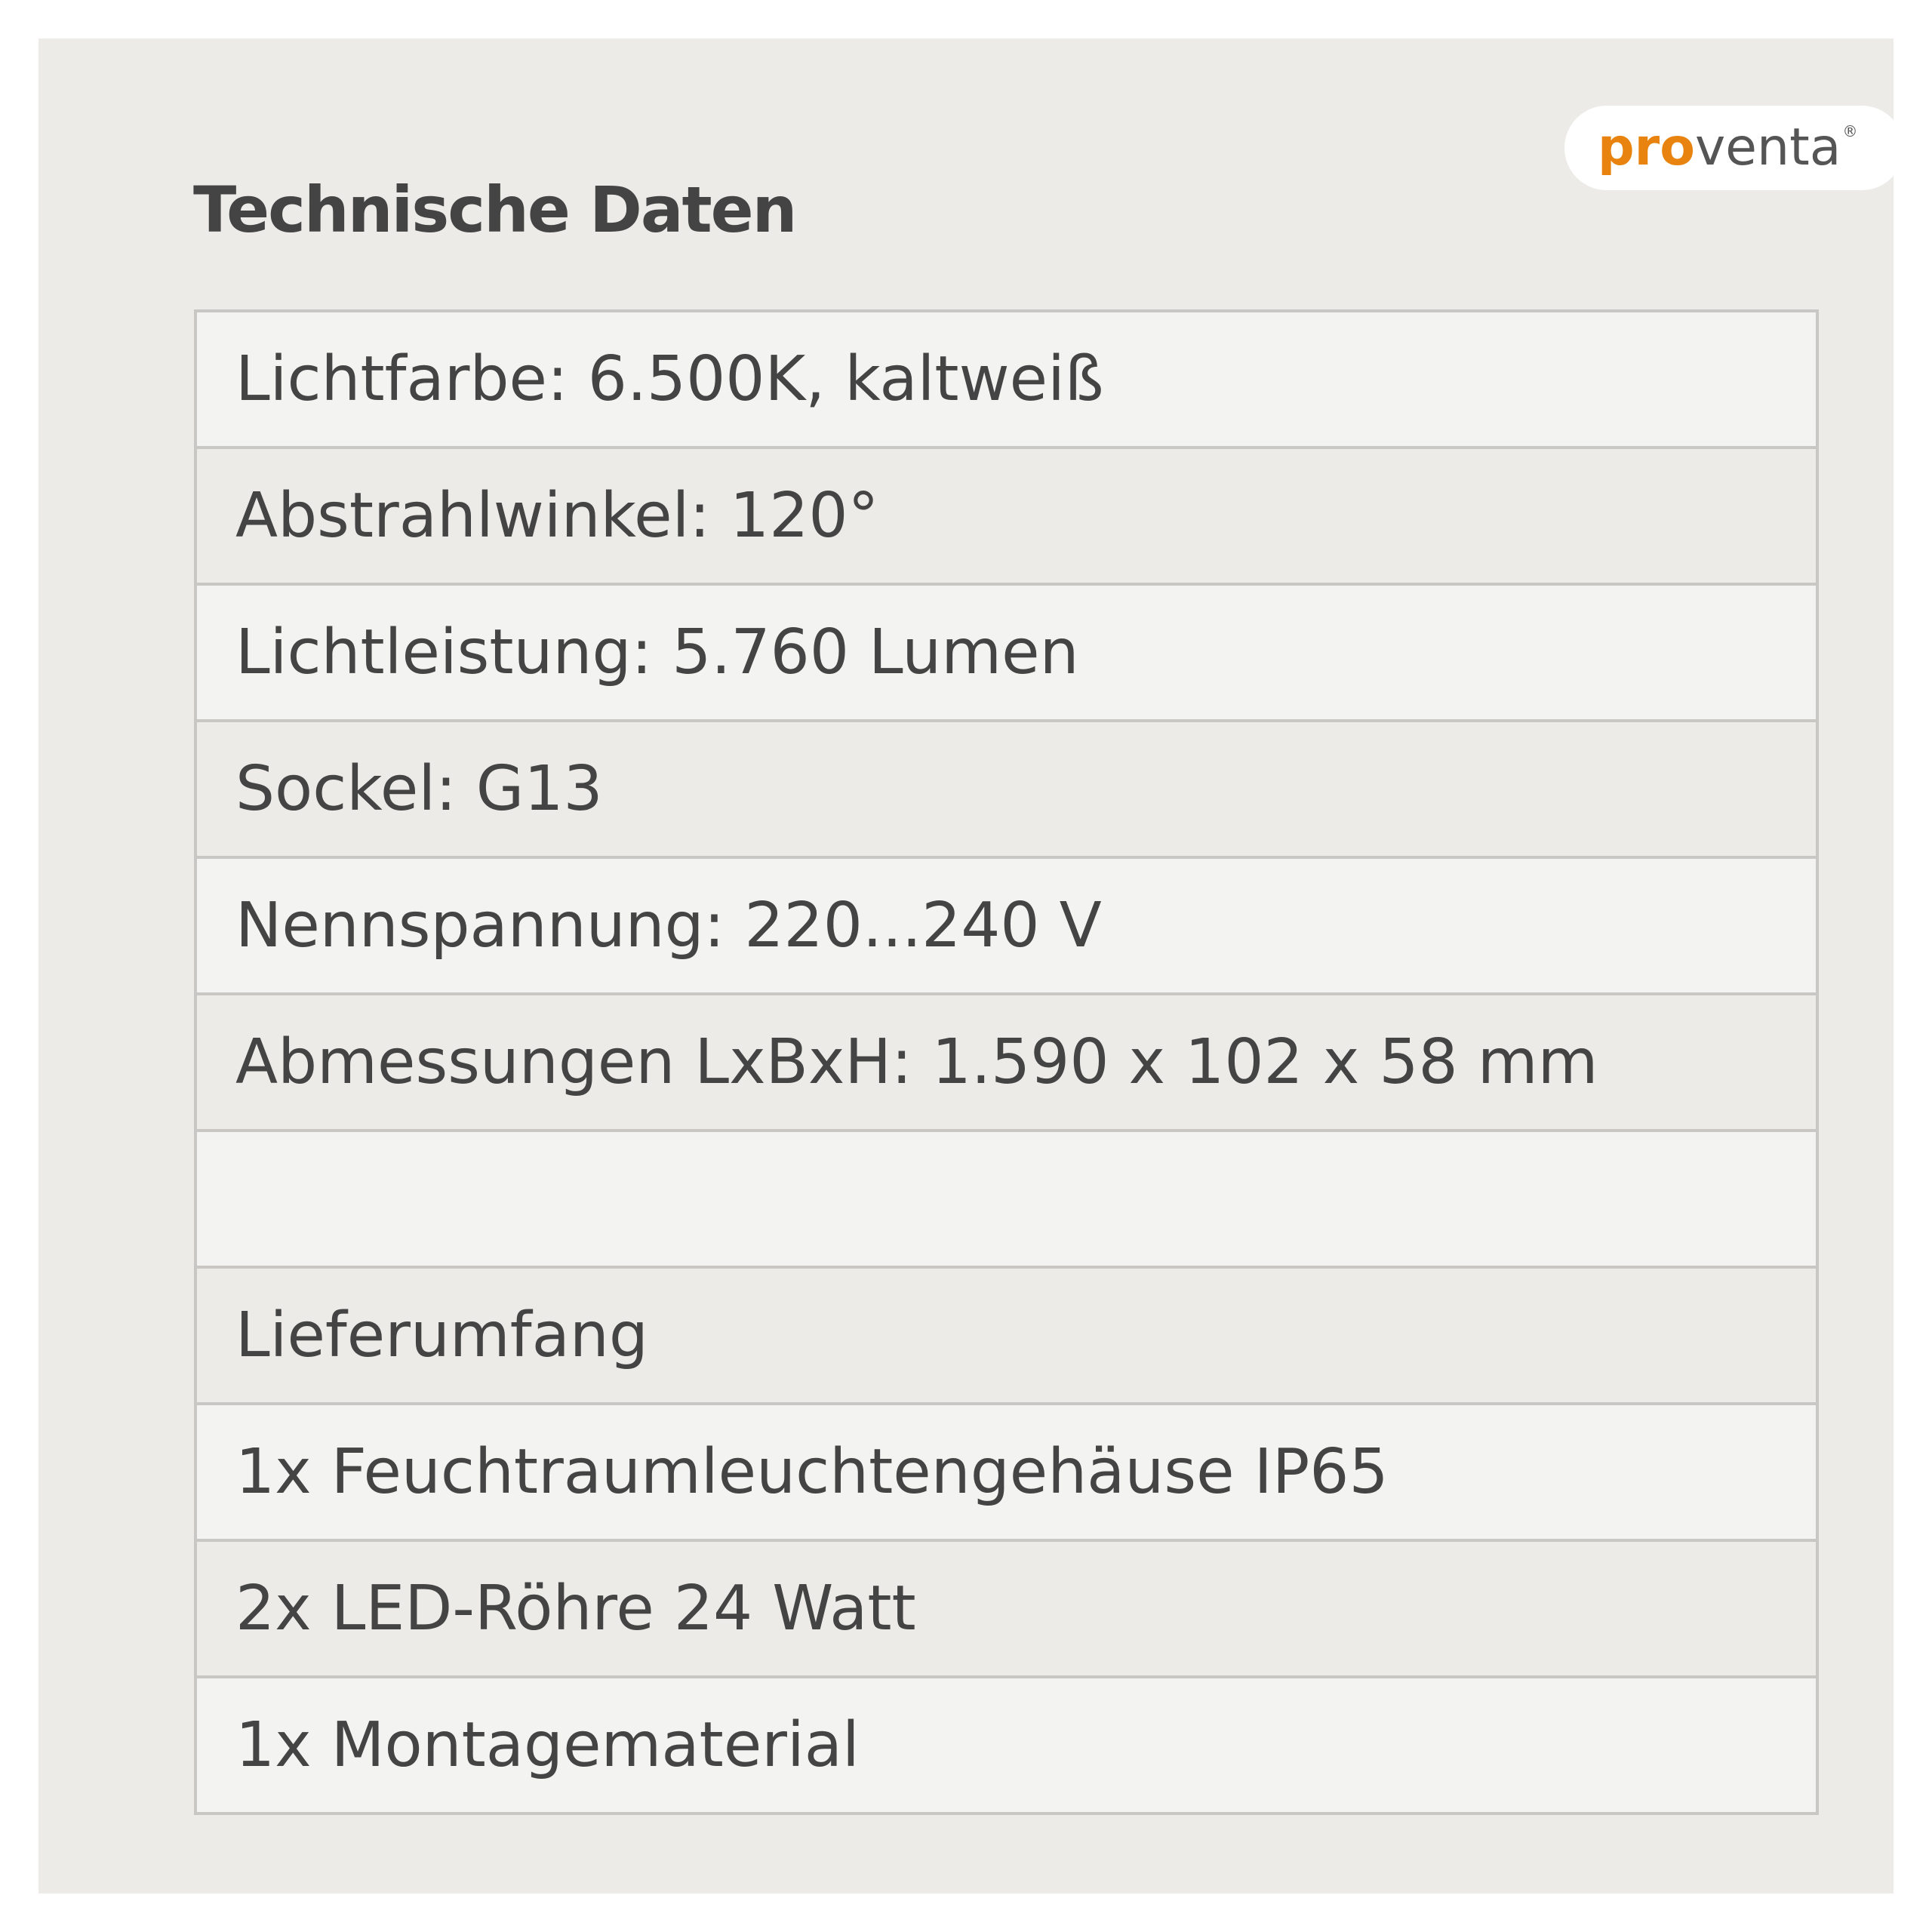  I want to click on scope-item-montagematerial: 1x Montagematerial, so click(1006, 1743).